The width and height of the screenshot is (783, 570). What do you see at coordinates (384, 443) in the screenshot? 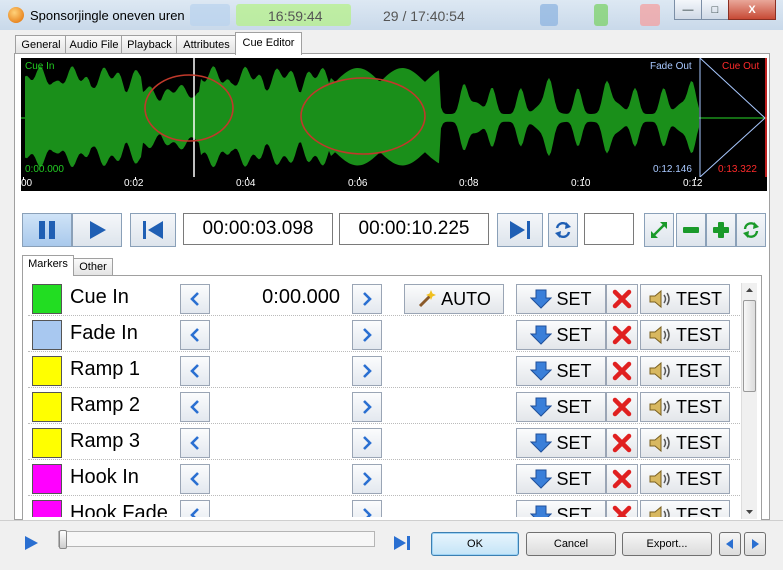
I see `marker-row: Ramp 3 SET TEST` at bounding box center [384, 443].